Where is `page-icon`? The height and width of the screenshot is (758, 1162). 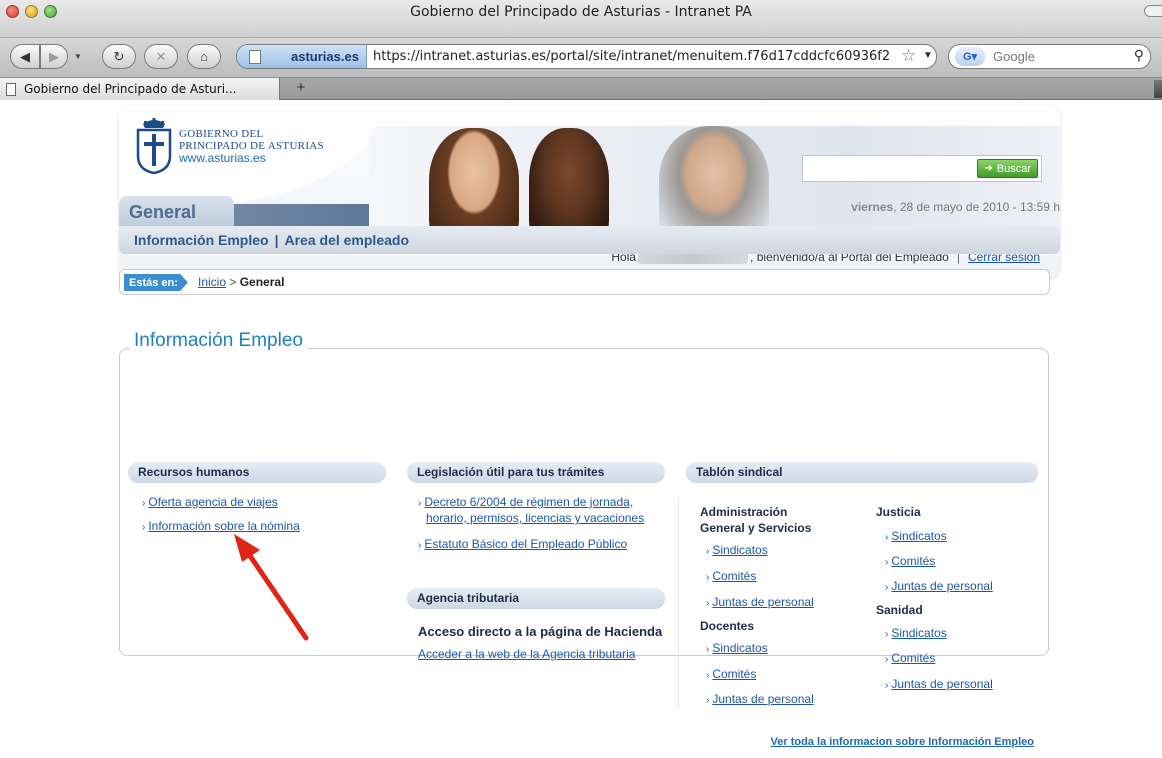 page-icon is located at coordinates (255, 56).